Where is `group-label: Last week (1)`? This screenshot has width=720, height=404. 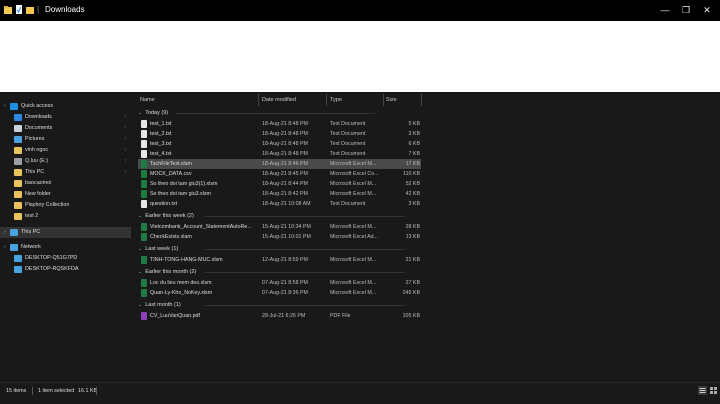 group-label: Last week (1) is located at coordinates (162, 249).